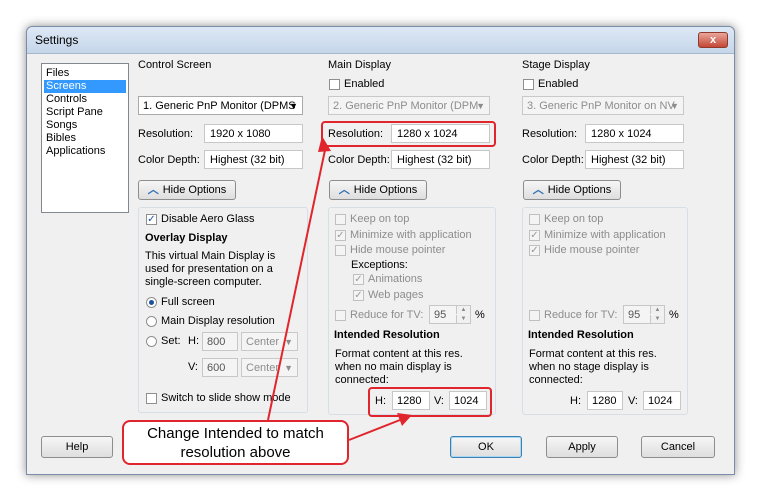 The image size is (759, 499). I want to click on arrow-head-resolution-icon, so click(324, 144).